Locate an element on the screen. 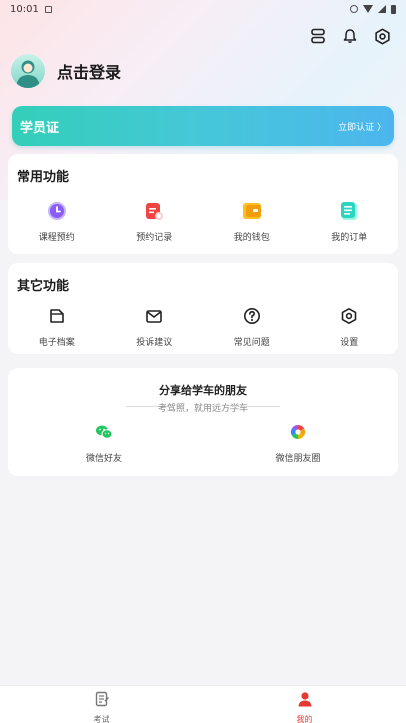 The width and height of the screenshot is (406, 723). sync-icon is located at coordinates (354, 9).